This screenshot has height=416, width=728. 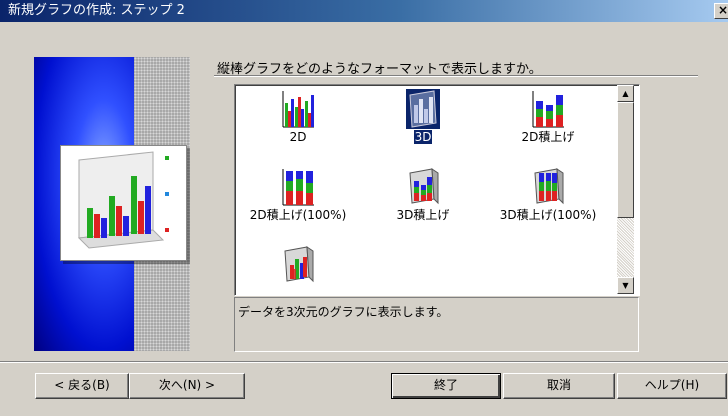 What do you see at coordinates (299, 264) in the screenshot?
I see `grouped-bar-3d-icon` at bounding box center [299, 264].